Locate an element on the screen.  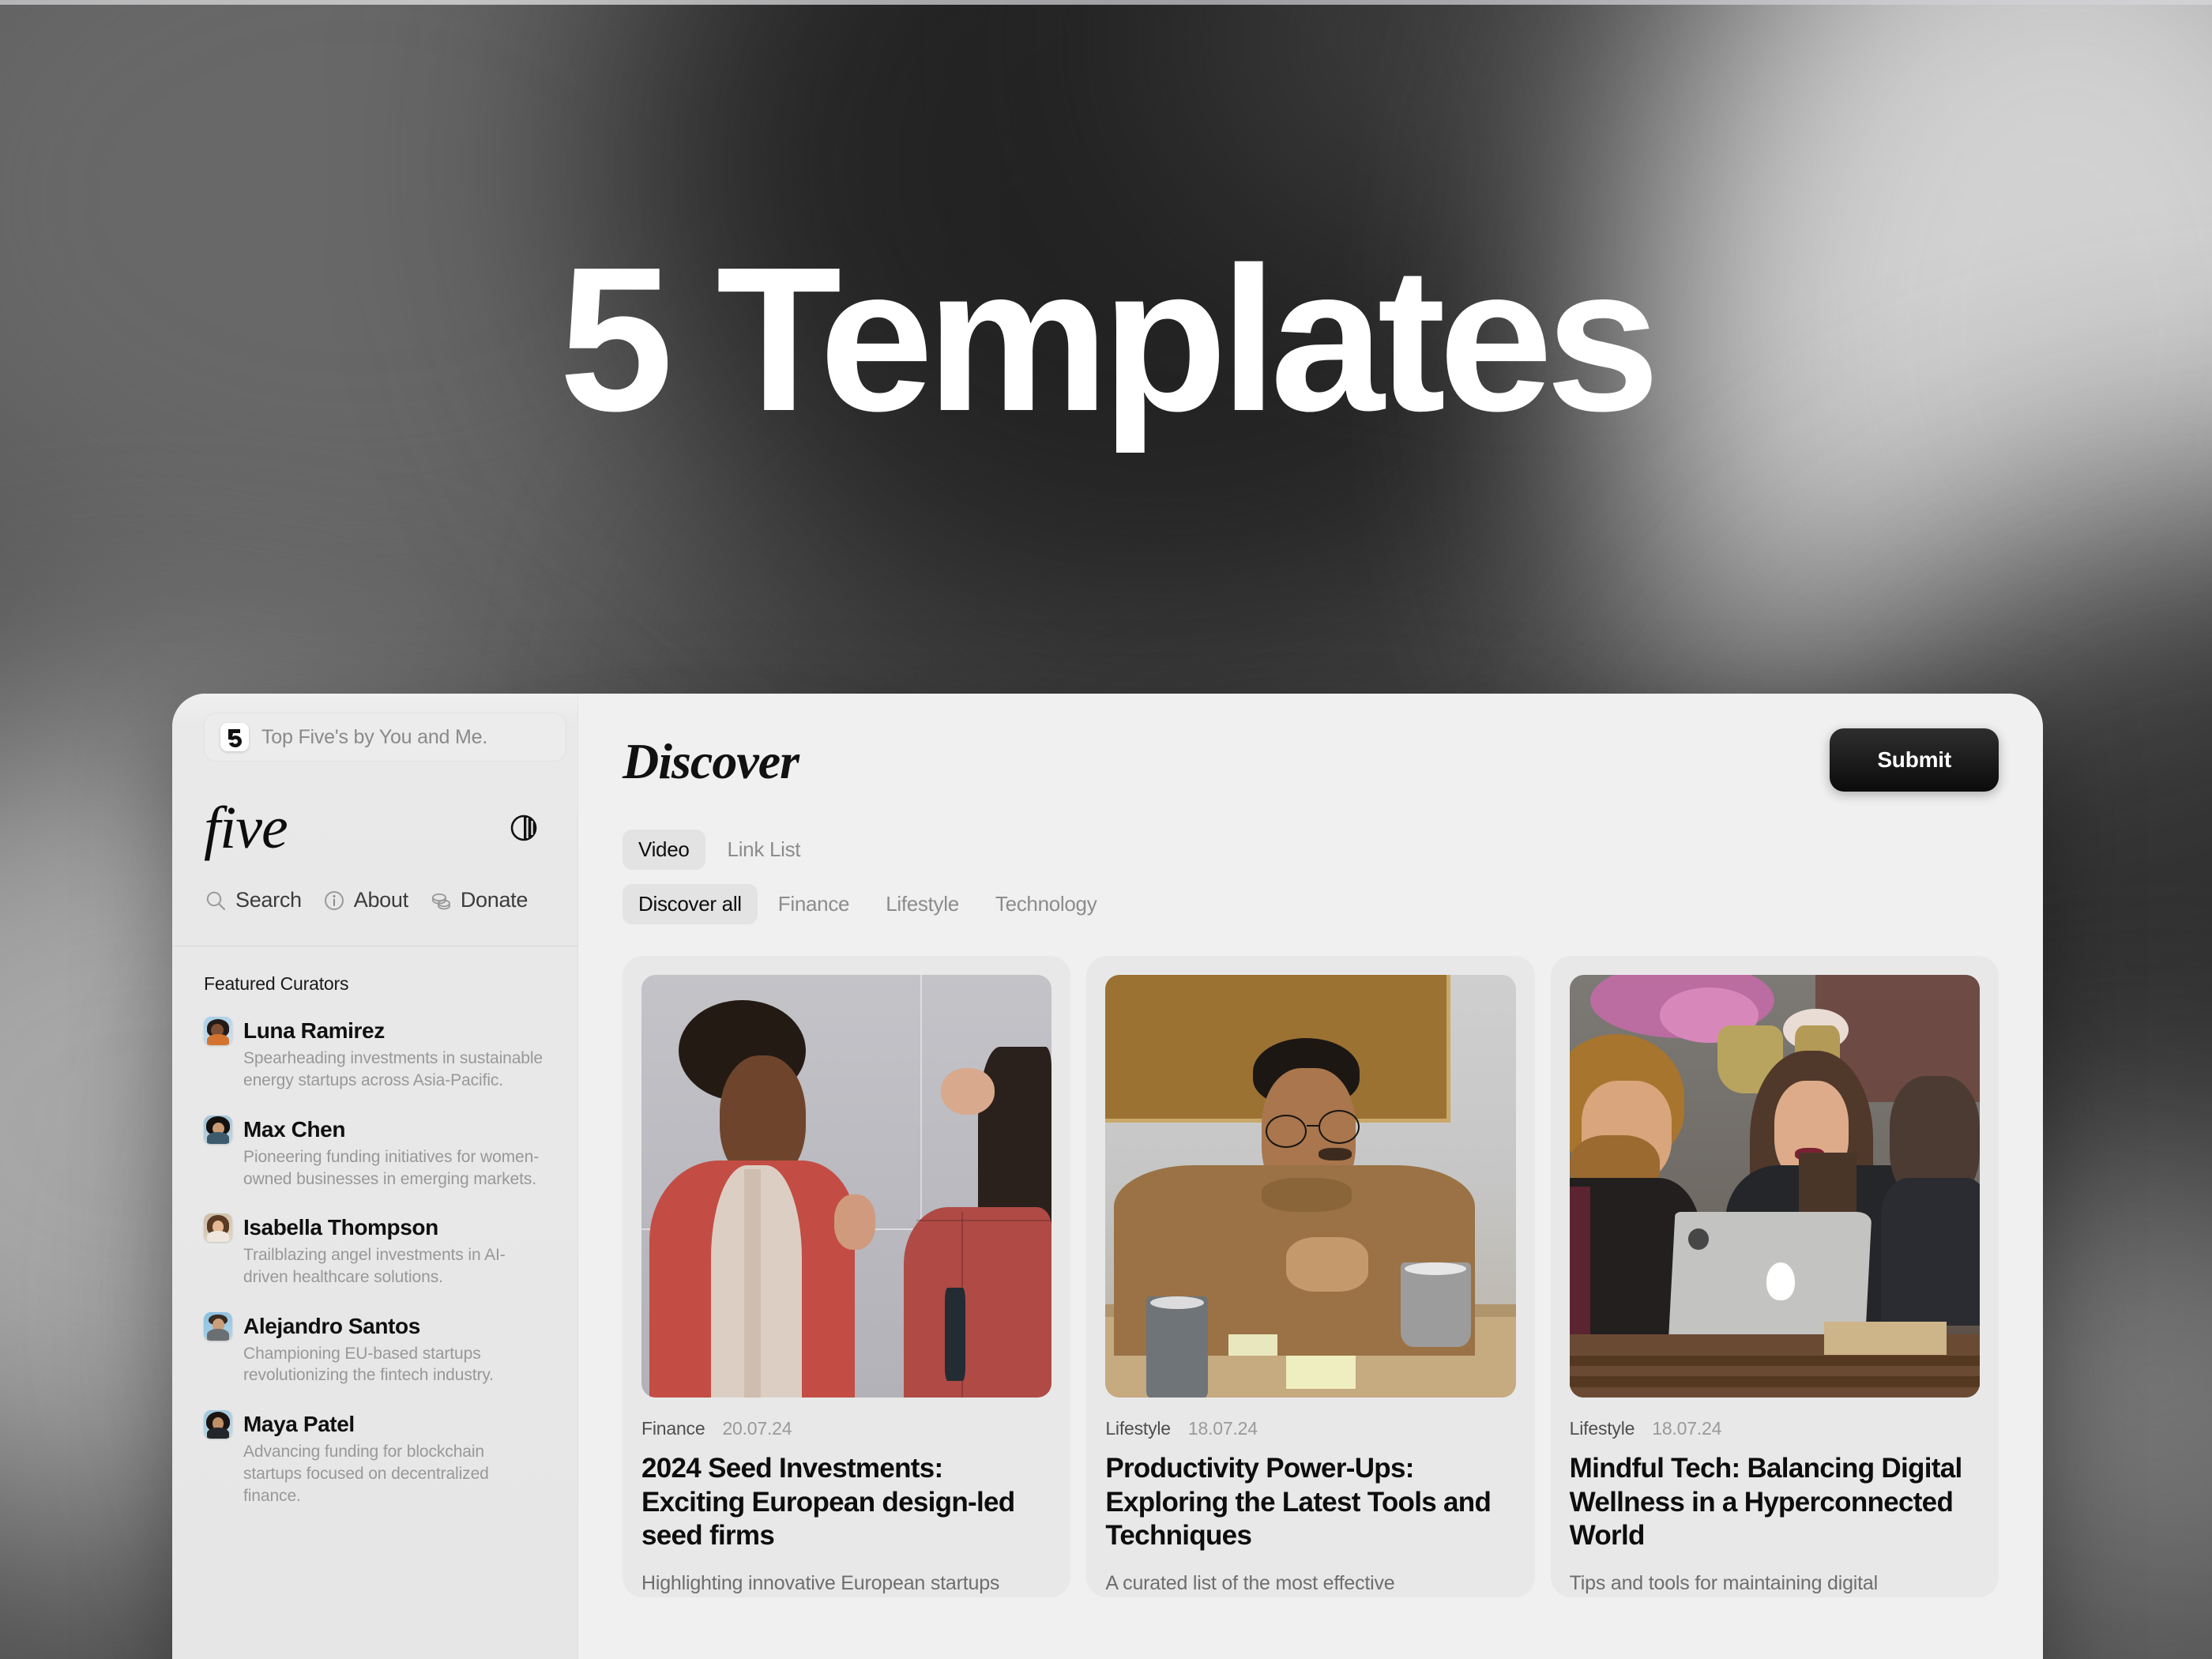
browser-url-bar: Top Five's by You and Me. is located at coordinates (385, 738).